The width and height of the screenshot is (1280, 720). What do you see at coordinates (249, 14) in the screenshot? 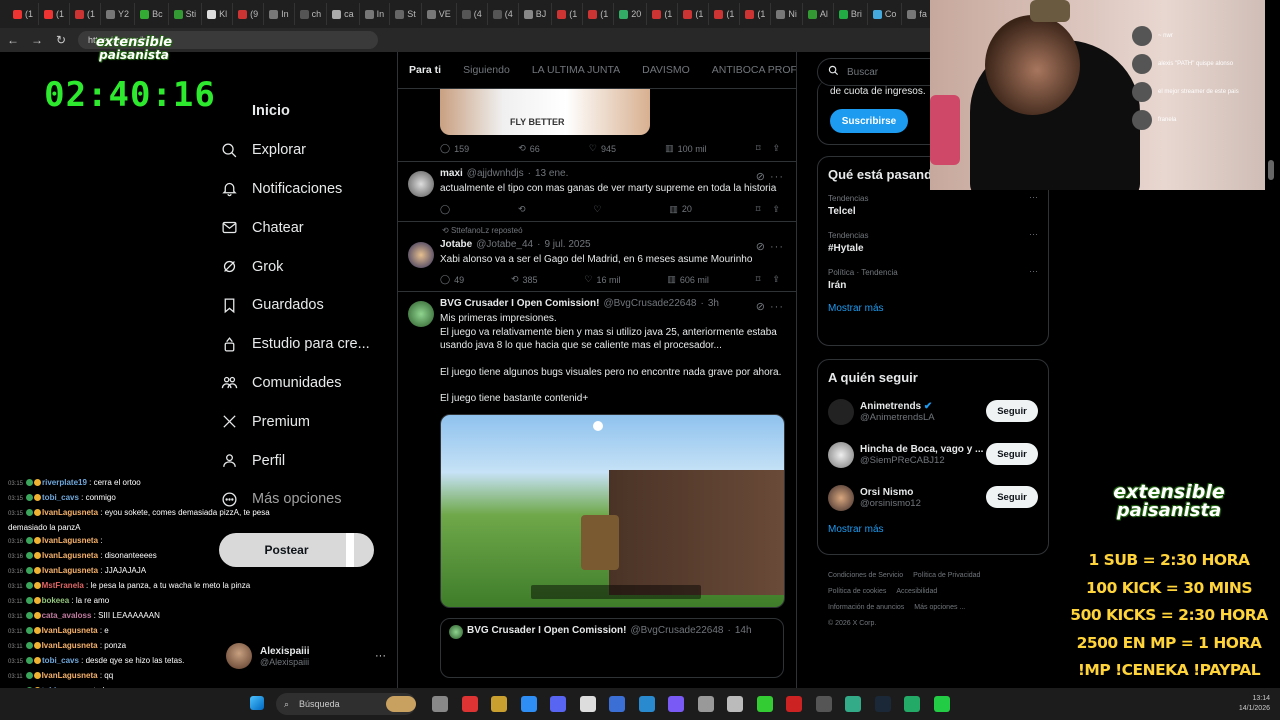
I see `browser-tab: (9` at bounding box center [249, 14].